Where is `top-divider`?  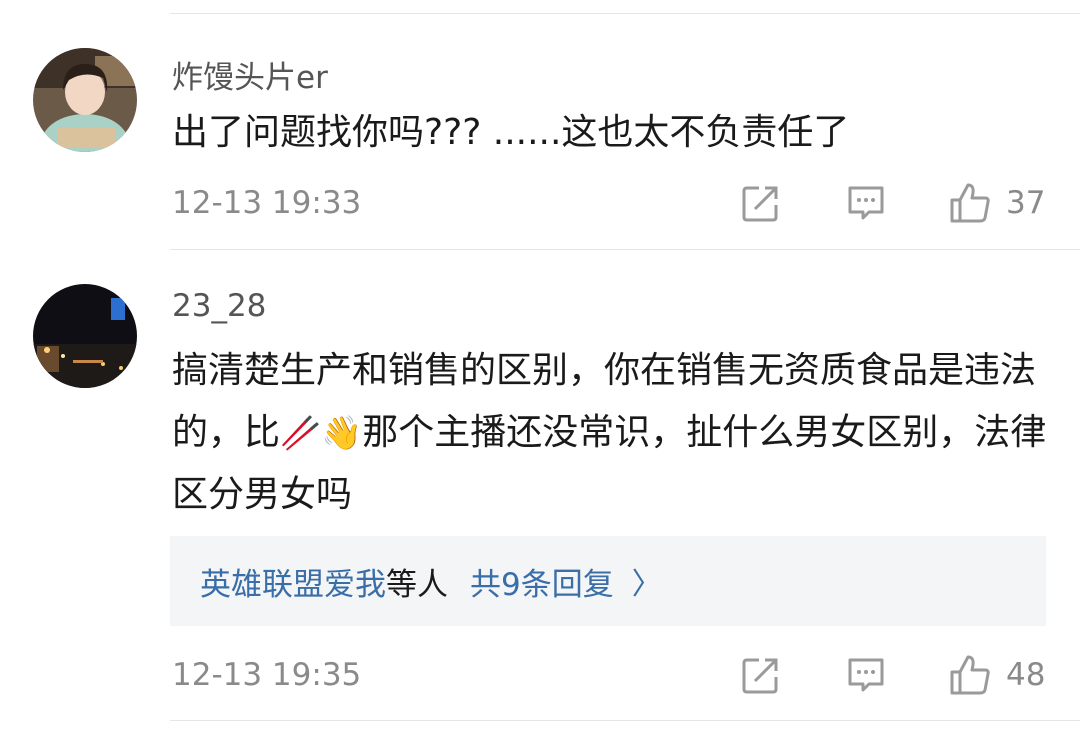
top-divider is located at coordinates (625, 13).